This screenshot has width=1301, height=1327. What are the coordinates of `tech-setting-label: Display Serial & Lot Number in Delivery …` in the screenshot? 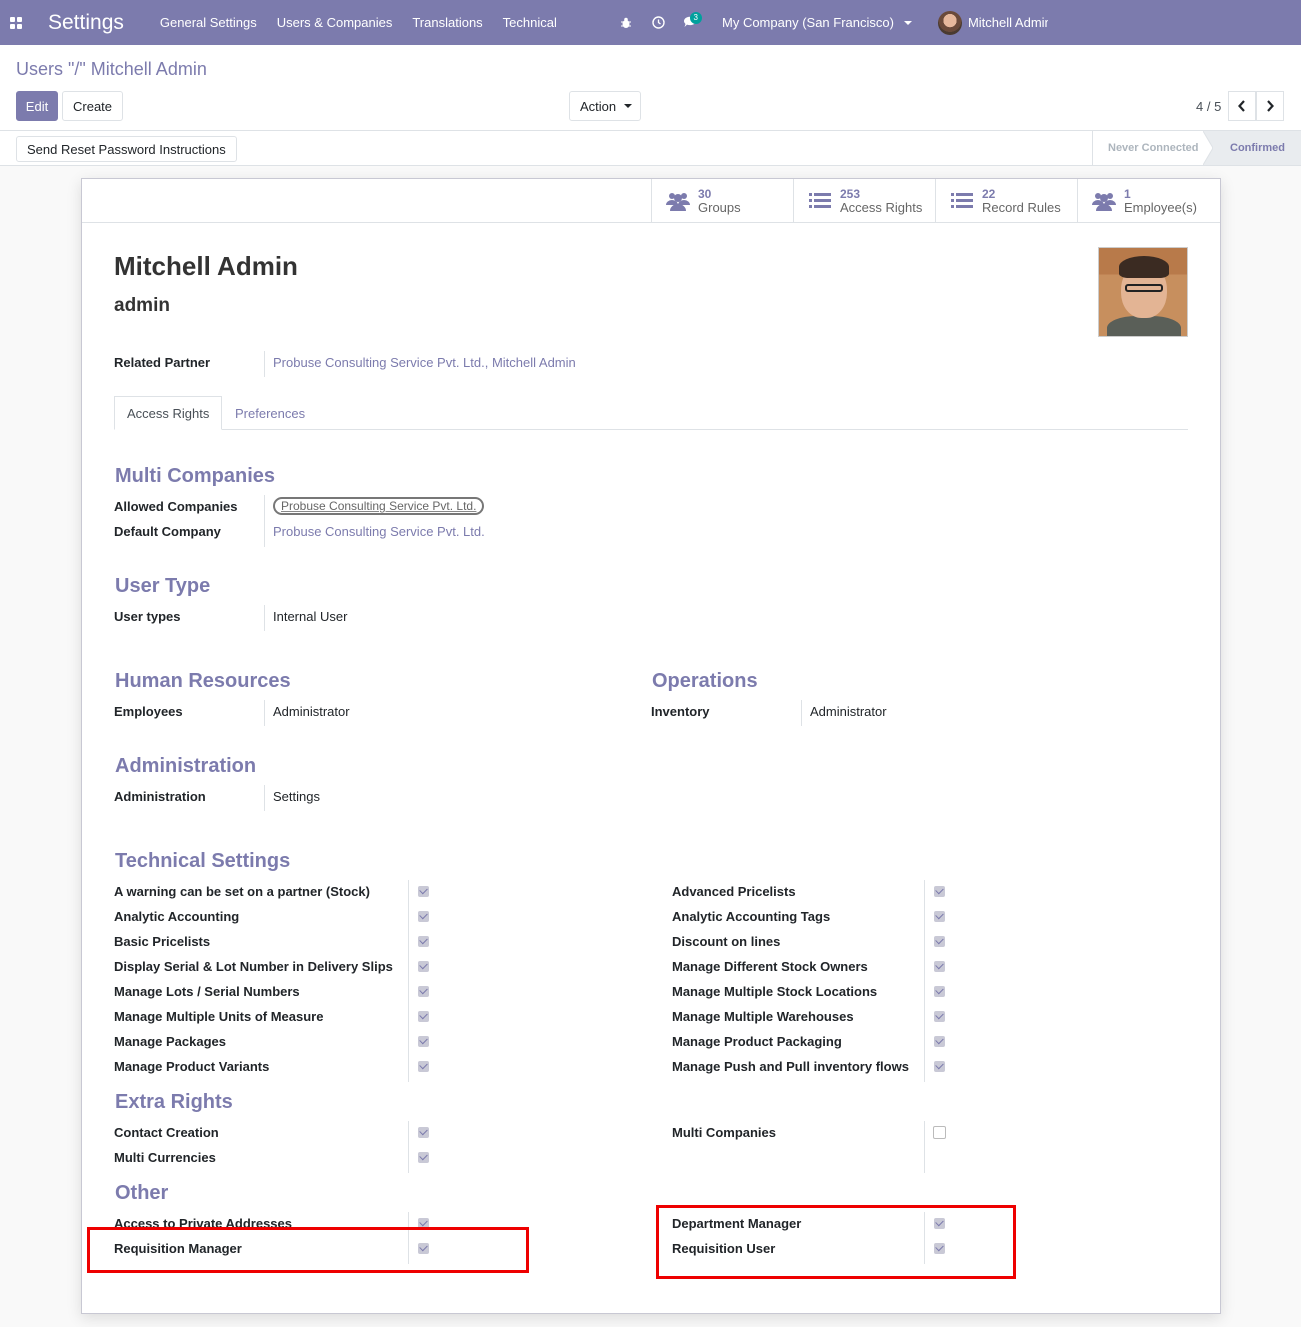 It's located at (253, 966).